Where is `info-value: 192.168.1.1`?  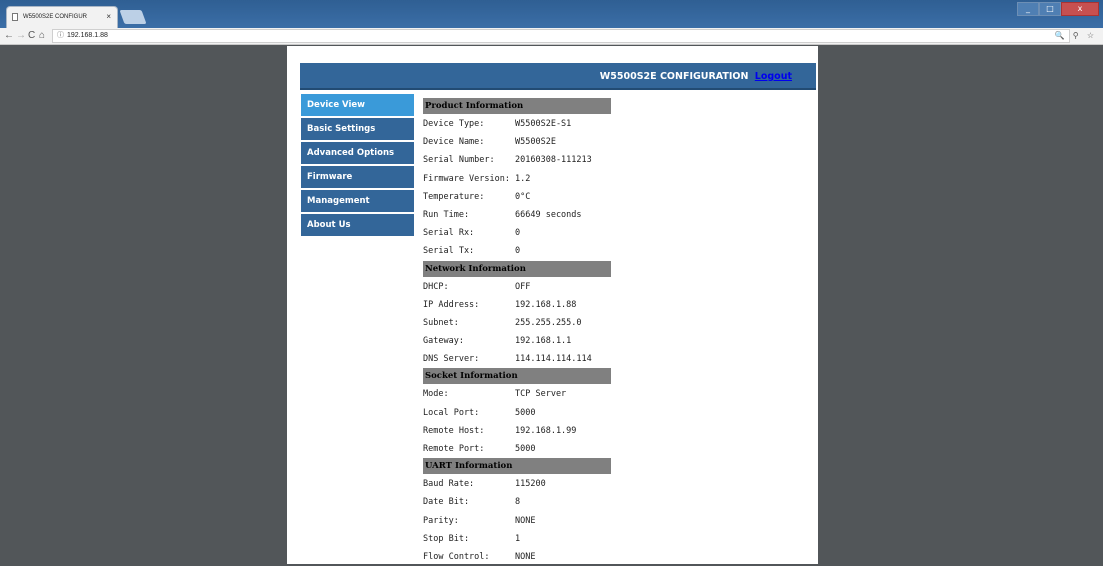
info-value: 192.168.1.1 is located at coordinates (543, 341).